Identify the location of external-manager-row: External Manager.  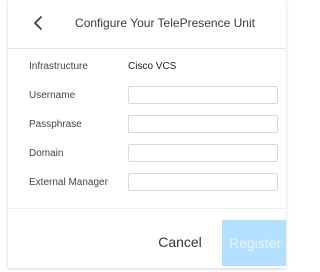
(147, 184).